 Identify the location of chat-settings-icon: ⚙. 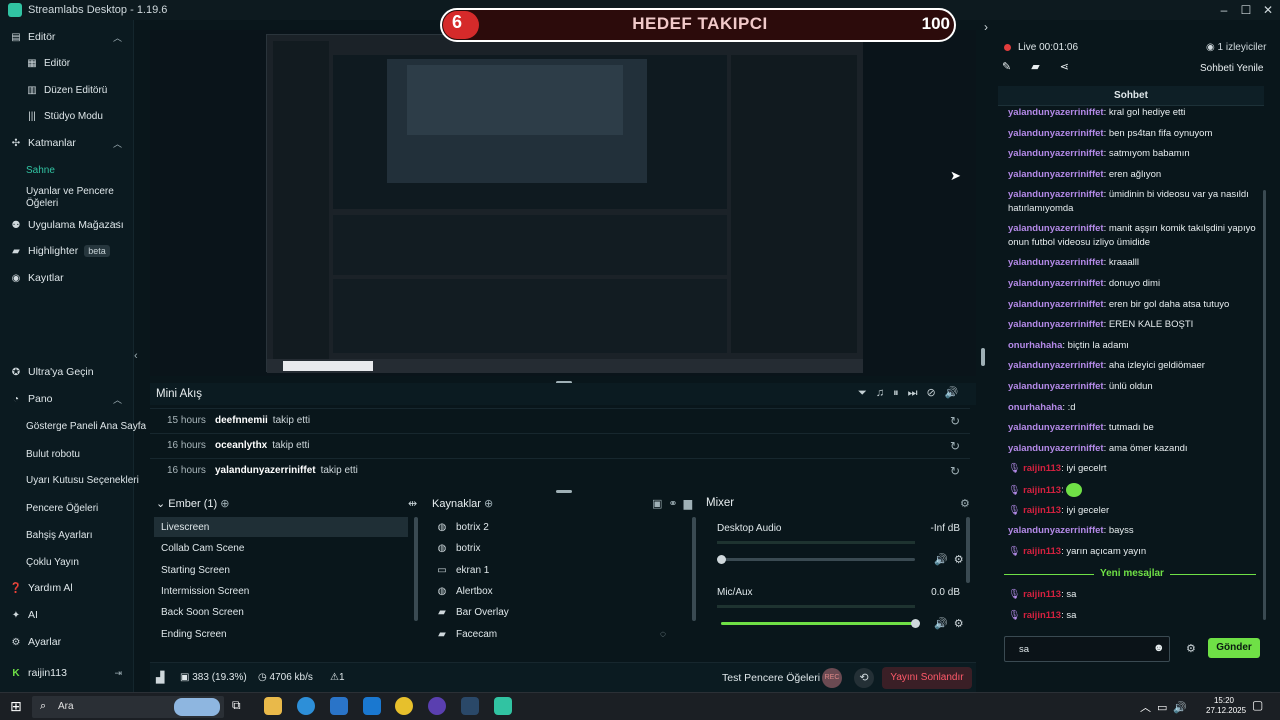
(1191, 648).